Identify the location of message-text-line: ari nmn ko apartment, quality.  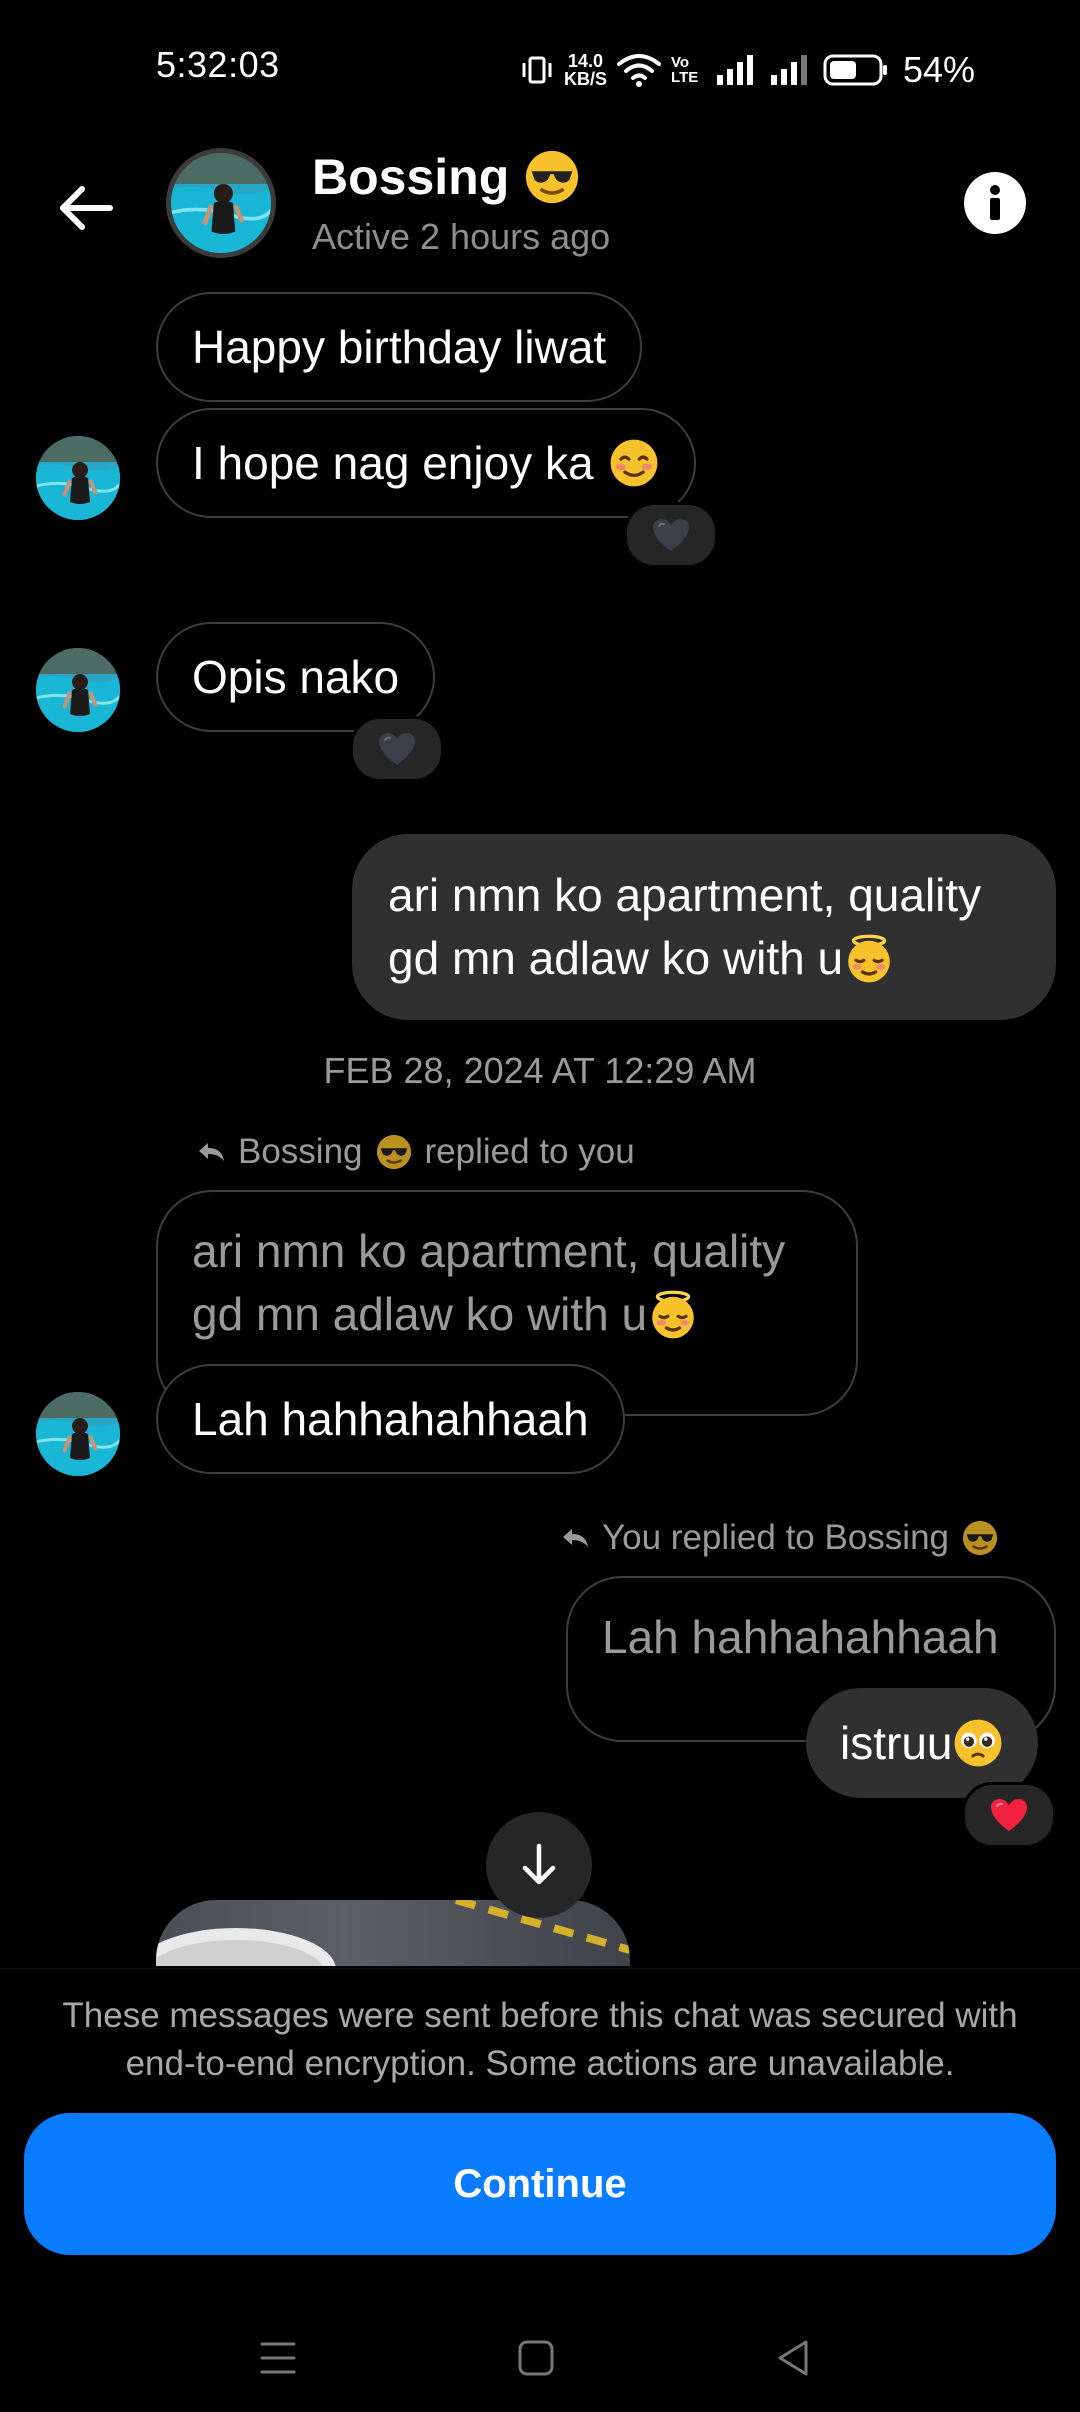
(685, 895).